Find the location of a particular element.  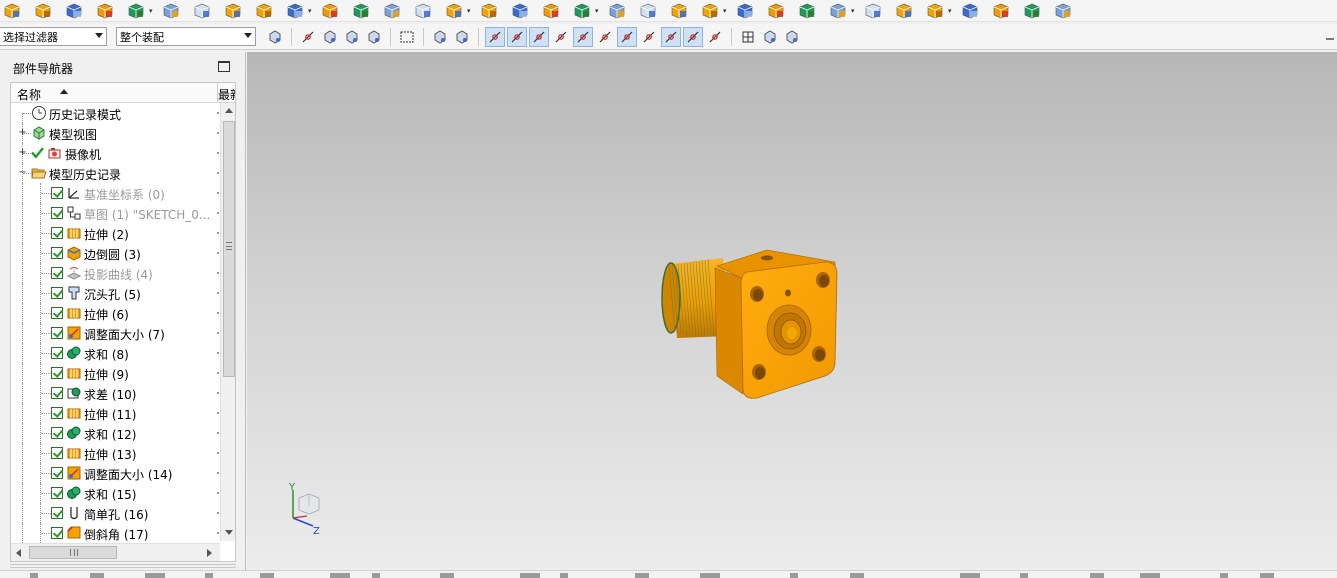

sweep-icon is located at coordinates (904, 11).